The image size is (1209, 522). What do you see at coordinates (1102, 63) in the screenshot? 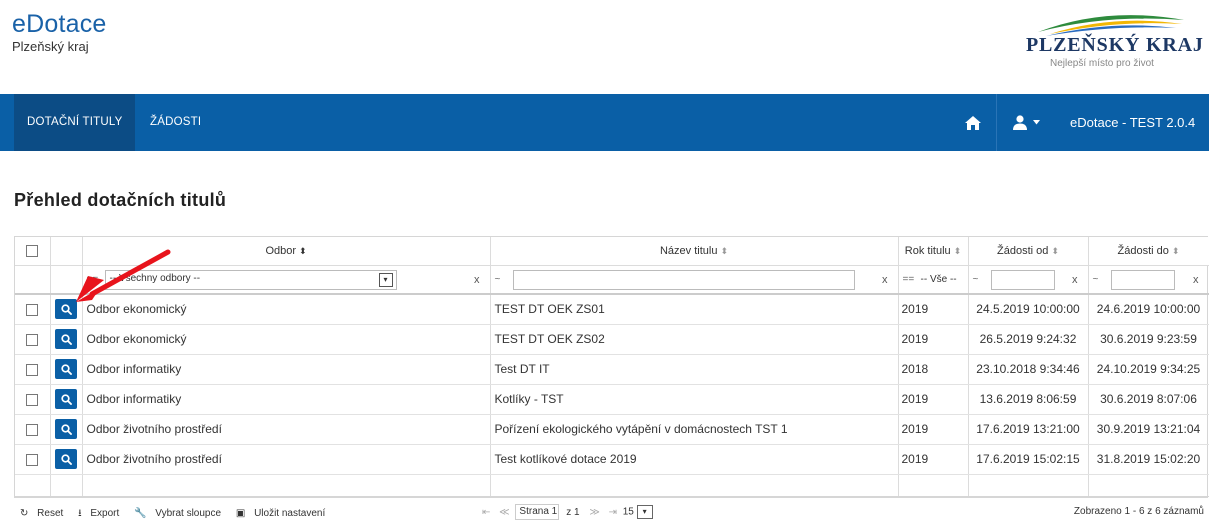
I see `logo-tagline: Nejlepší místo pro život` at bounding box center [1102, 63].